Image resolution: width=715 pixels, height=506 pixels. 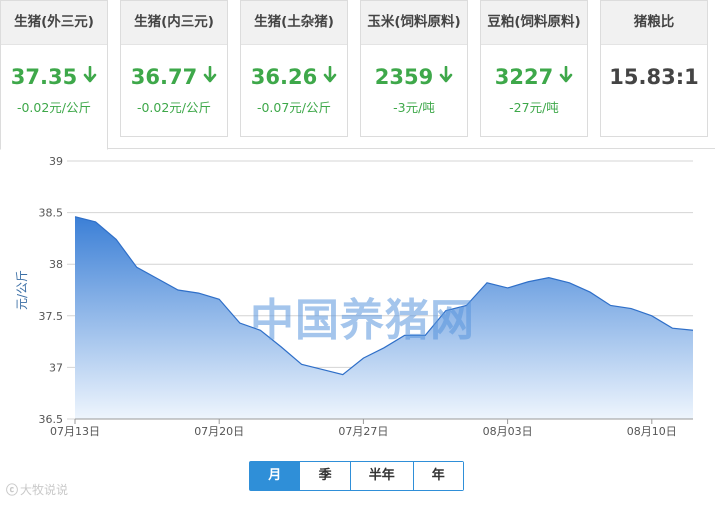 What do you see at coordinates (294, 23) in the screenshot?
I see `card-title: 生猪(土杂猪)` at bounding box center [294, 23].